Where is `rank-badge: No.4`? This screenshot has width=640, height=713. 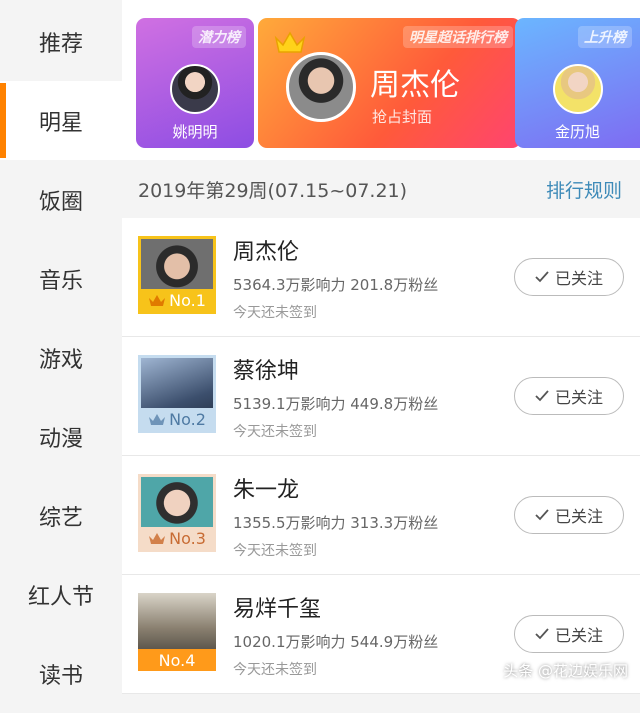
rank-badge: No.4 is located at coordinates (177, 660).